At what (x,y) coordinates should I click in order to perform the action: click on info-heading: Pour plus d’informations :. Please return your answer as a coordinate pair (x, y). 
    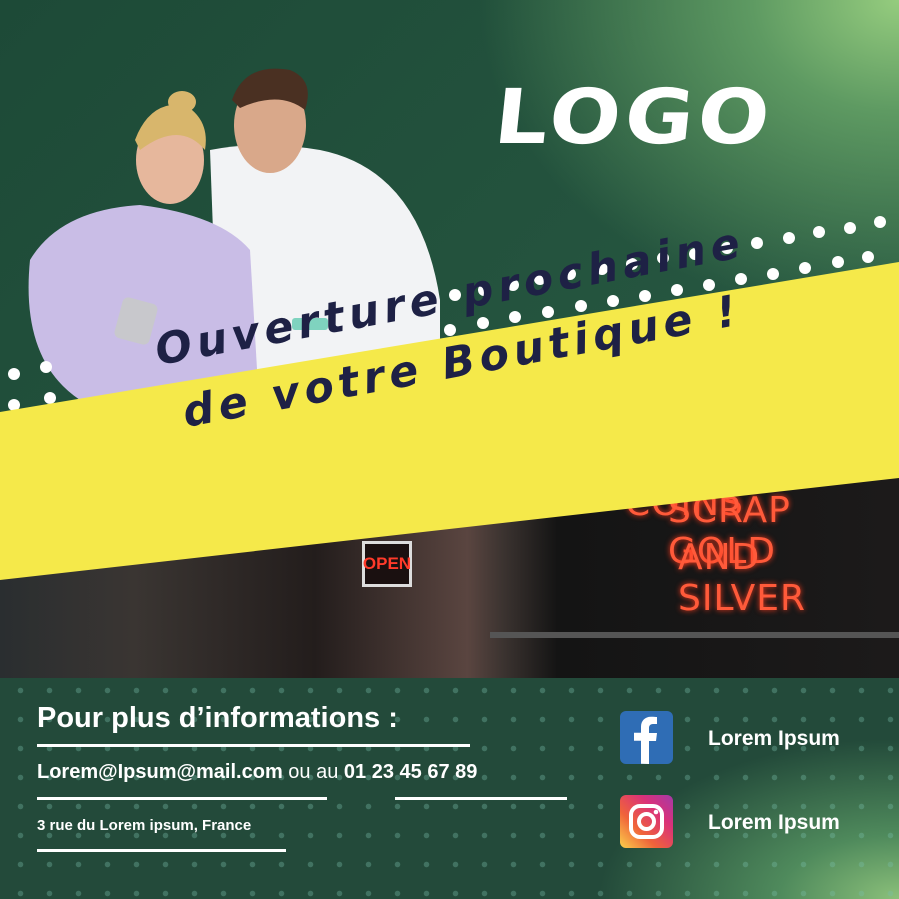
    Looking at the image, I should click on (217, 718).